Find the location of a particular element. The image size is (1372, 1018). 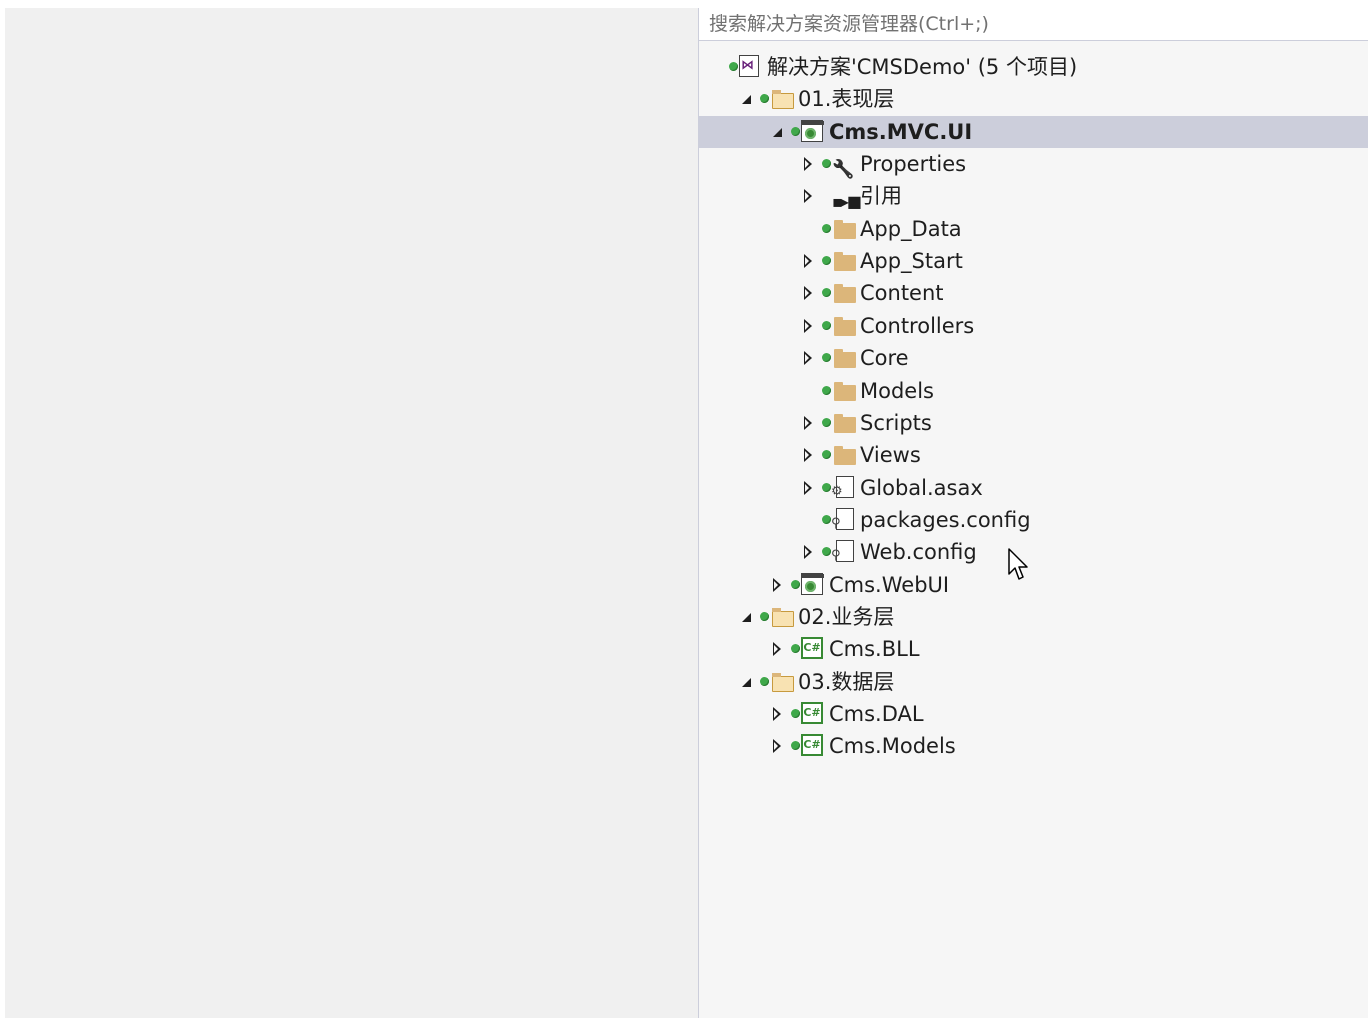

tree-item: 🔧 Properties is located at coordinates (1033, 164).